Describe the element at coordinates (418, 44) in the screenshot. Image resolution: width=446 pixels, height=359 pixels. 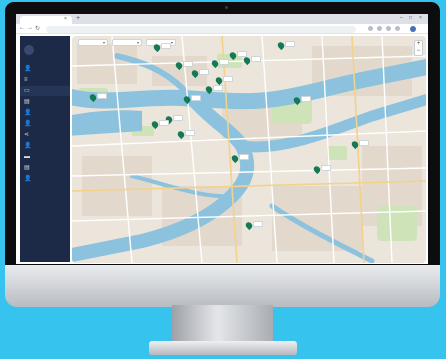
I see `zoom-in-button: +` at that location.